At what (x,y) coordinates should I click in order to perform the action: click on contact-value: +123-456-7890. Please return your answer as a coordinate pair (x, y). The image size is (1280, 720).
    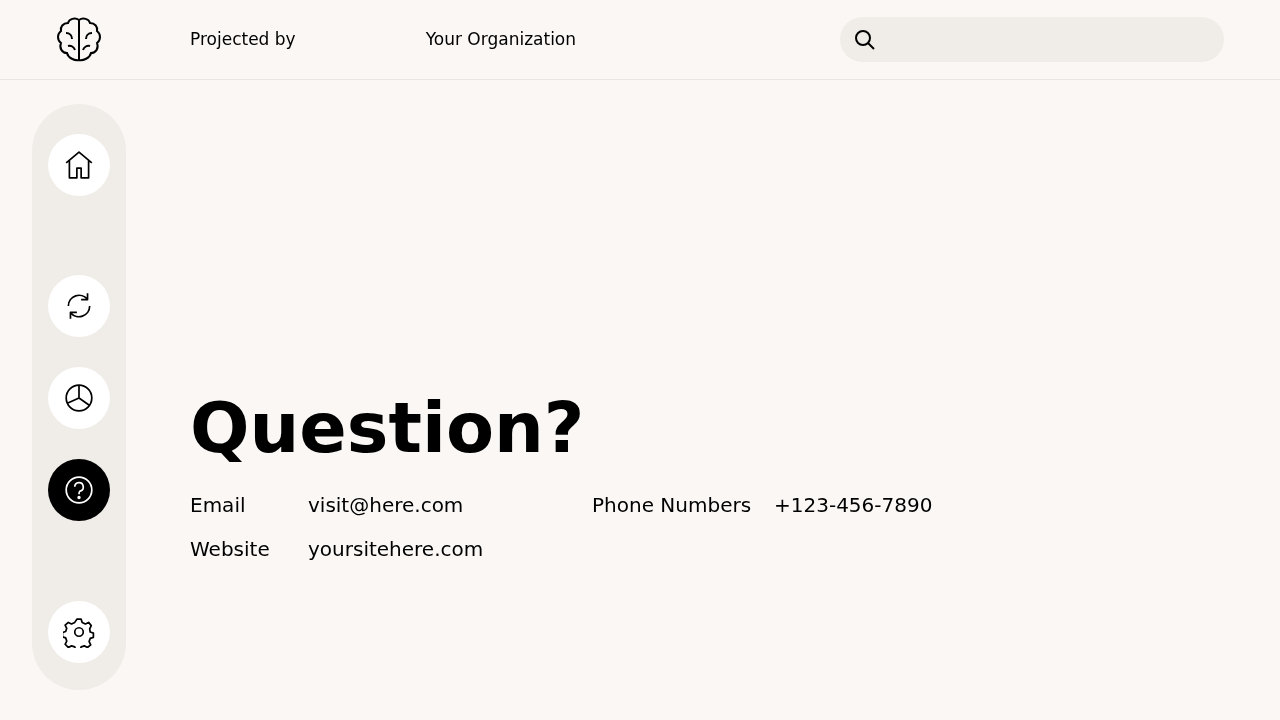
    Looking at the image, I should click on (853, 505).